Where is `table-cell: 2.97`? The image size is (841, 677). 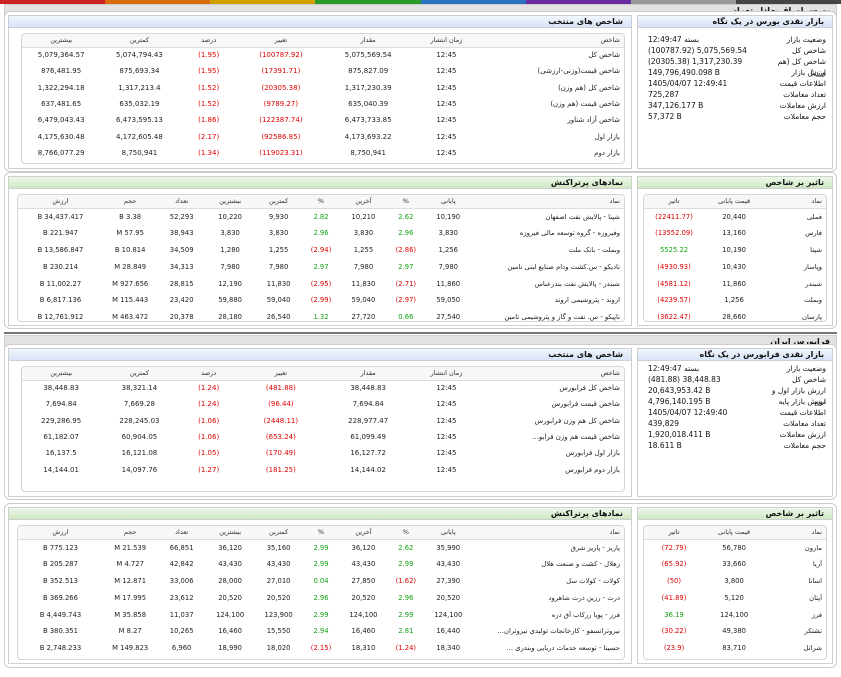 table-cell: 2.97 is located at coordinates (321, 266).